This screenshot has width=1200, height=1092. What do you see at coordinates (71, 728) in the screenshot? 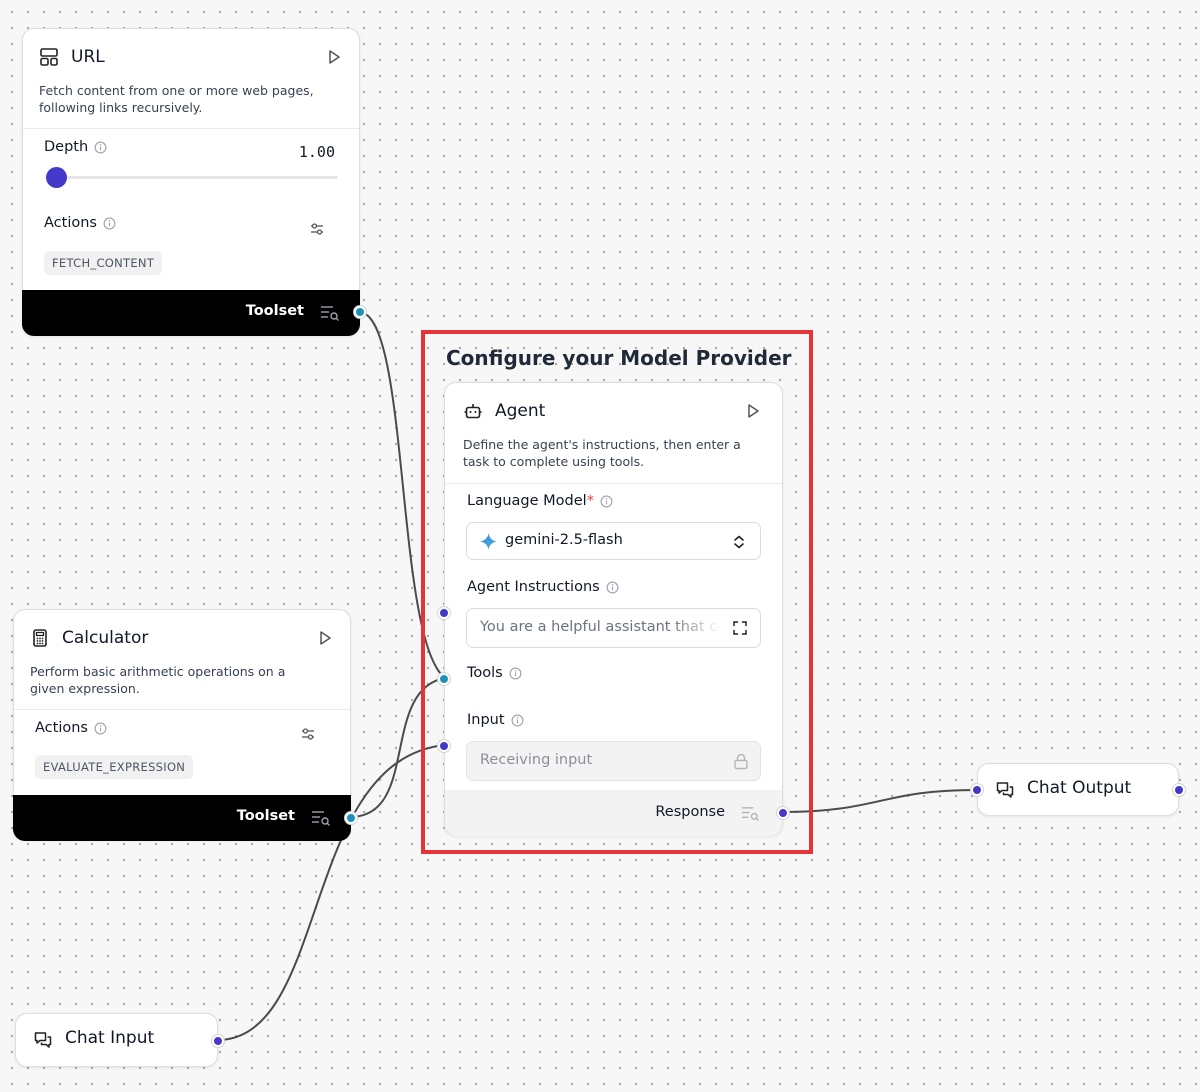
I see `calculator-actions-label: Actions` at bounding box center [71, 728].